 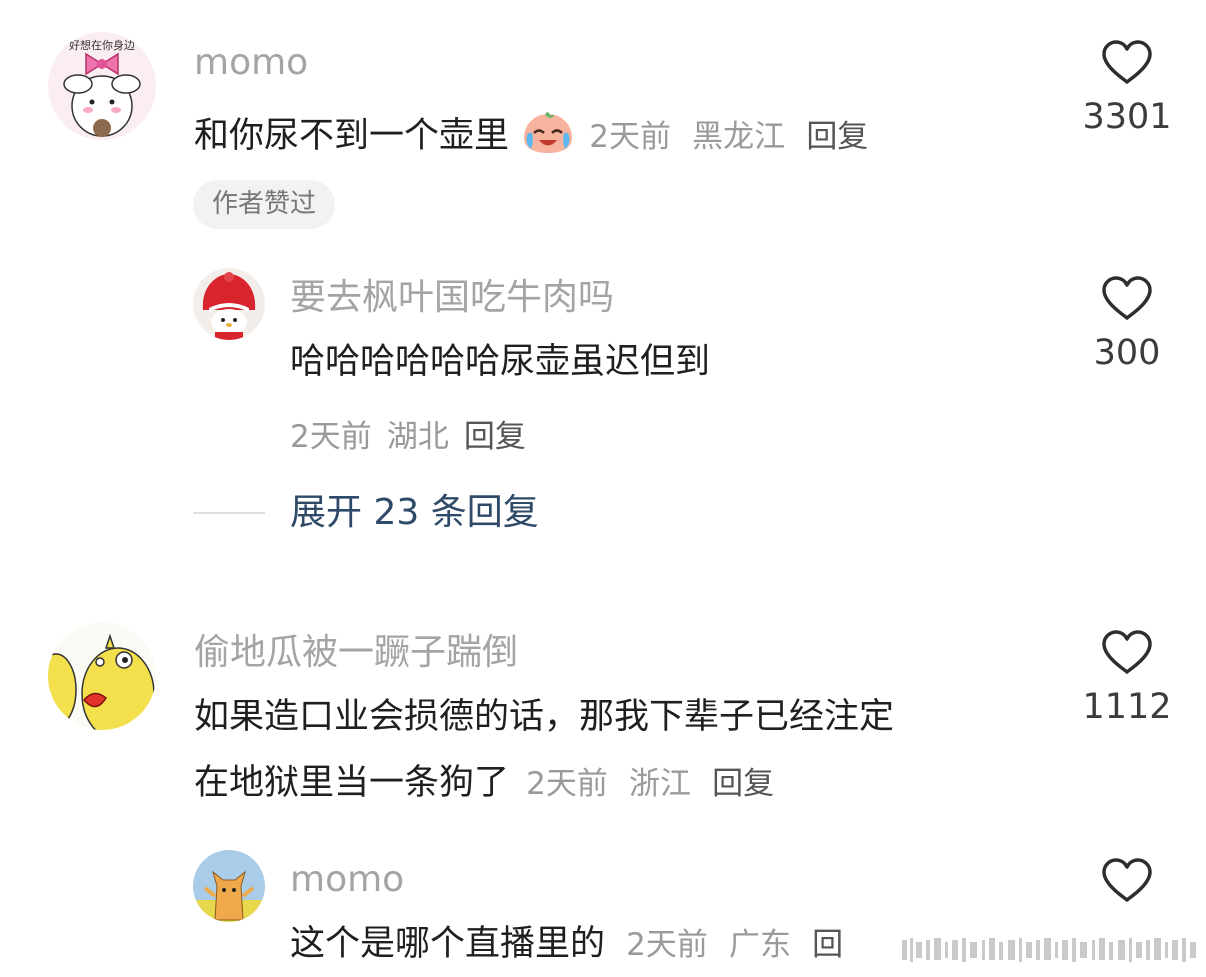 What do you see at coordinates (1127, 117) in the screenshot?
I see `like-count: 3301` at bounding box center [1127, 117].